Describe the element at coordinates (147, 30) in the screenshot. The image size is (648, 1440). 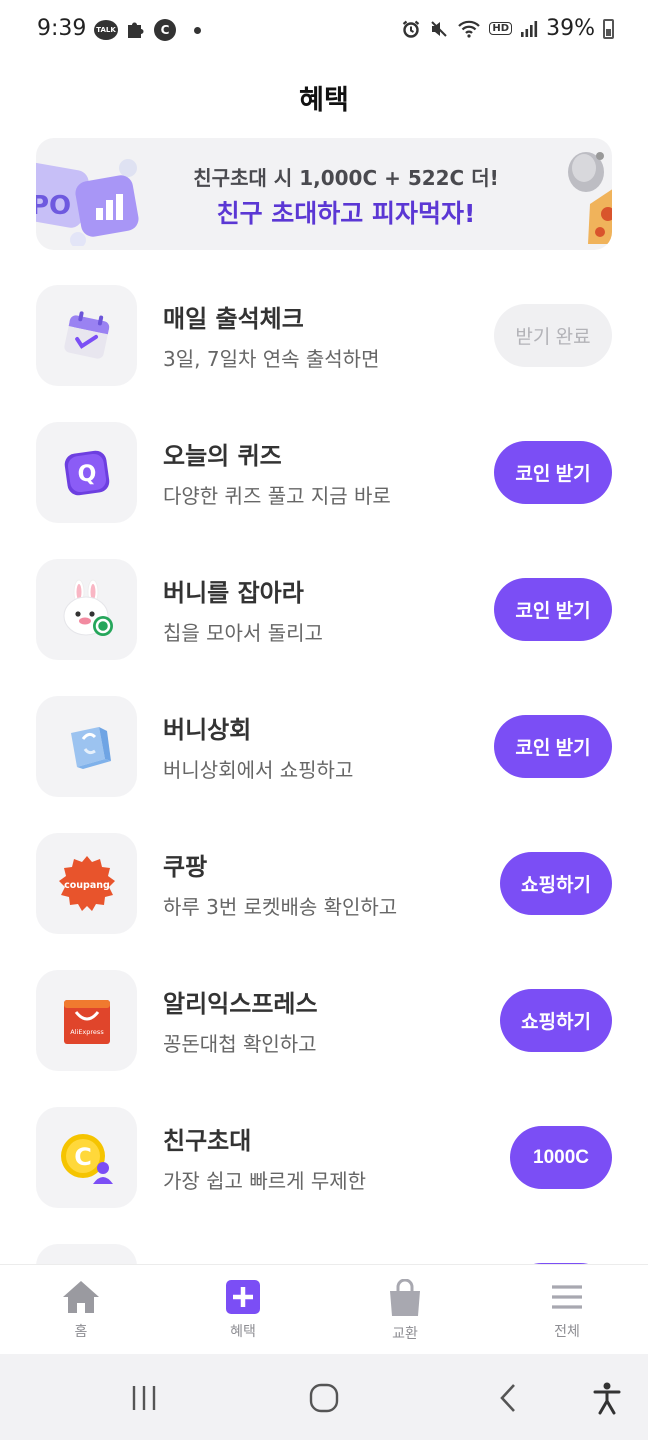
I see `notification-icons: TALK C` at that location.